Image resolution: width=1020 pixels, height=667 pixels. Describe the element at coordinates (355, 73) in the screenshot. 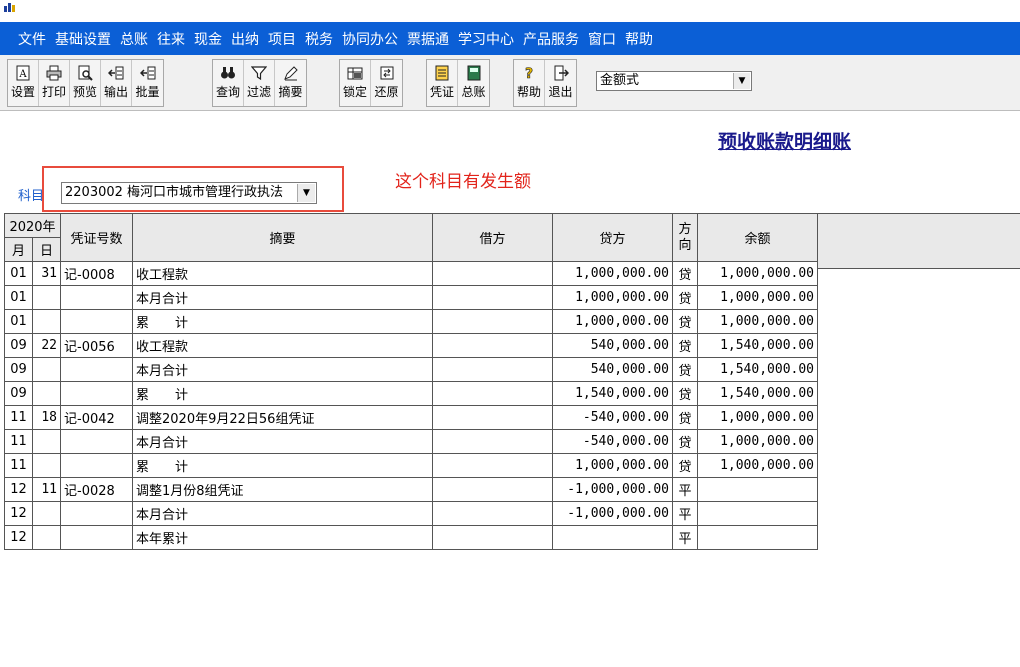

I see `lock-column-icon` at that location.